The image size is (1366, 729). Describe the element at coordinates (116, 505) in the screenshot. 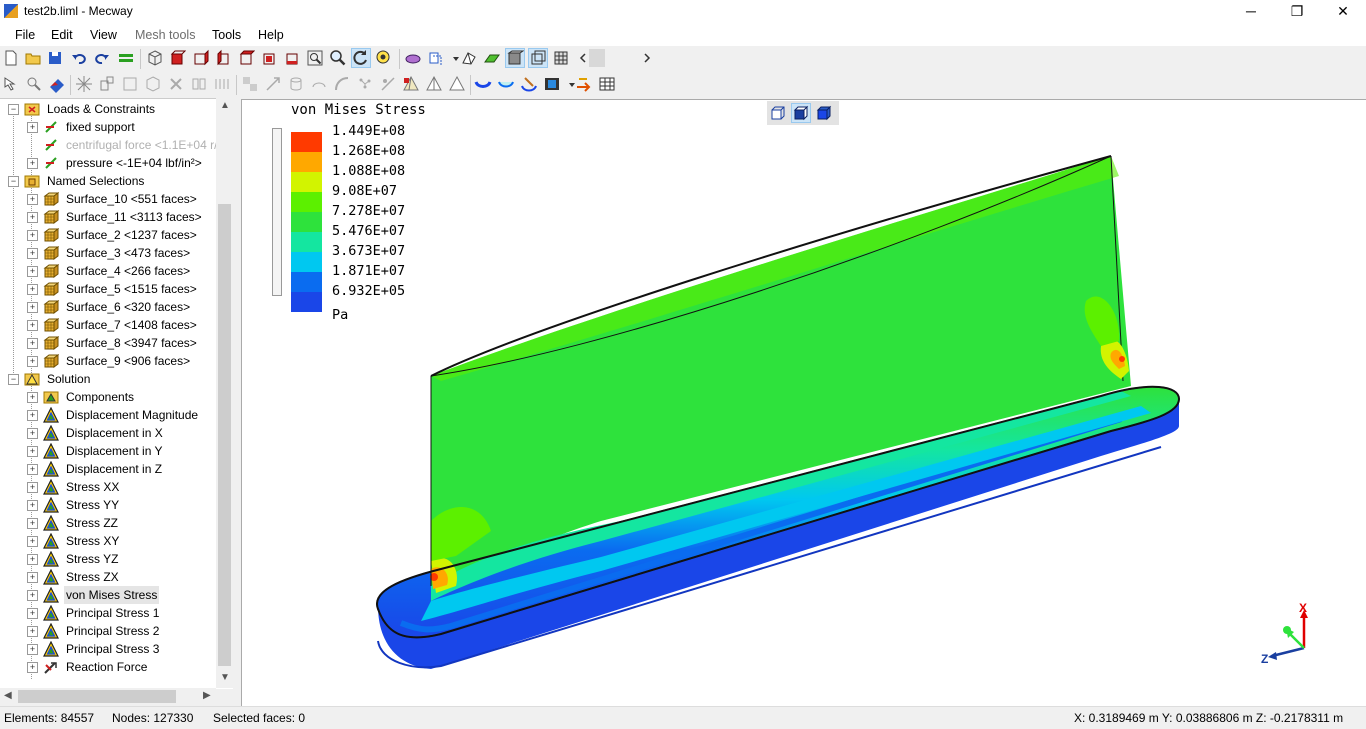

I see `tree-item: + Stress YY` at that location.